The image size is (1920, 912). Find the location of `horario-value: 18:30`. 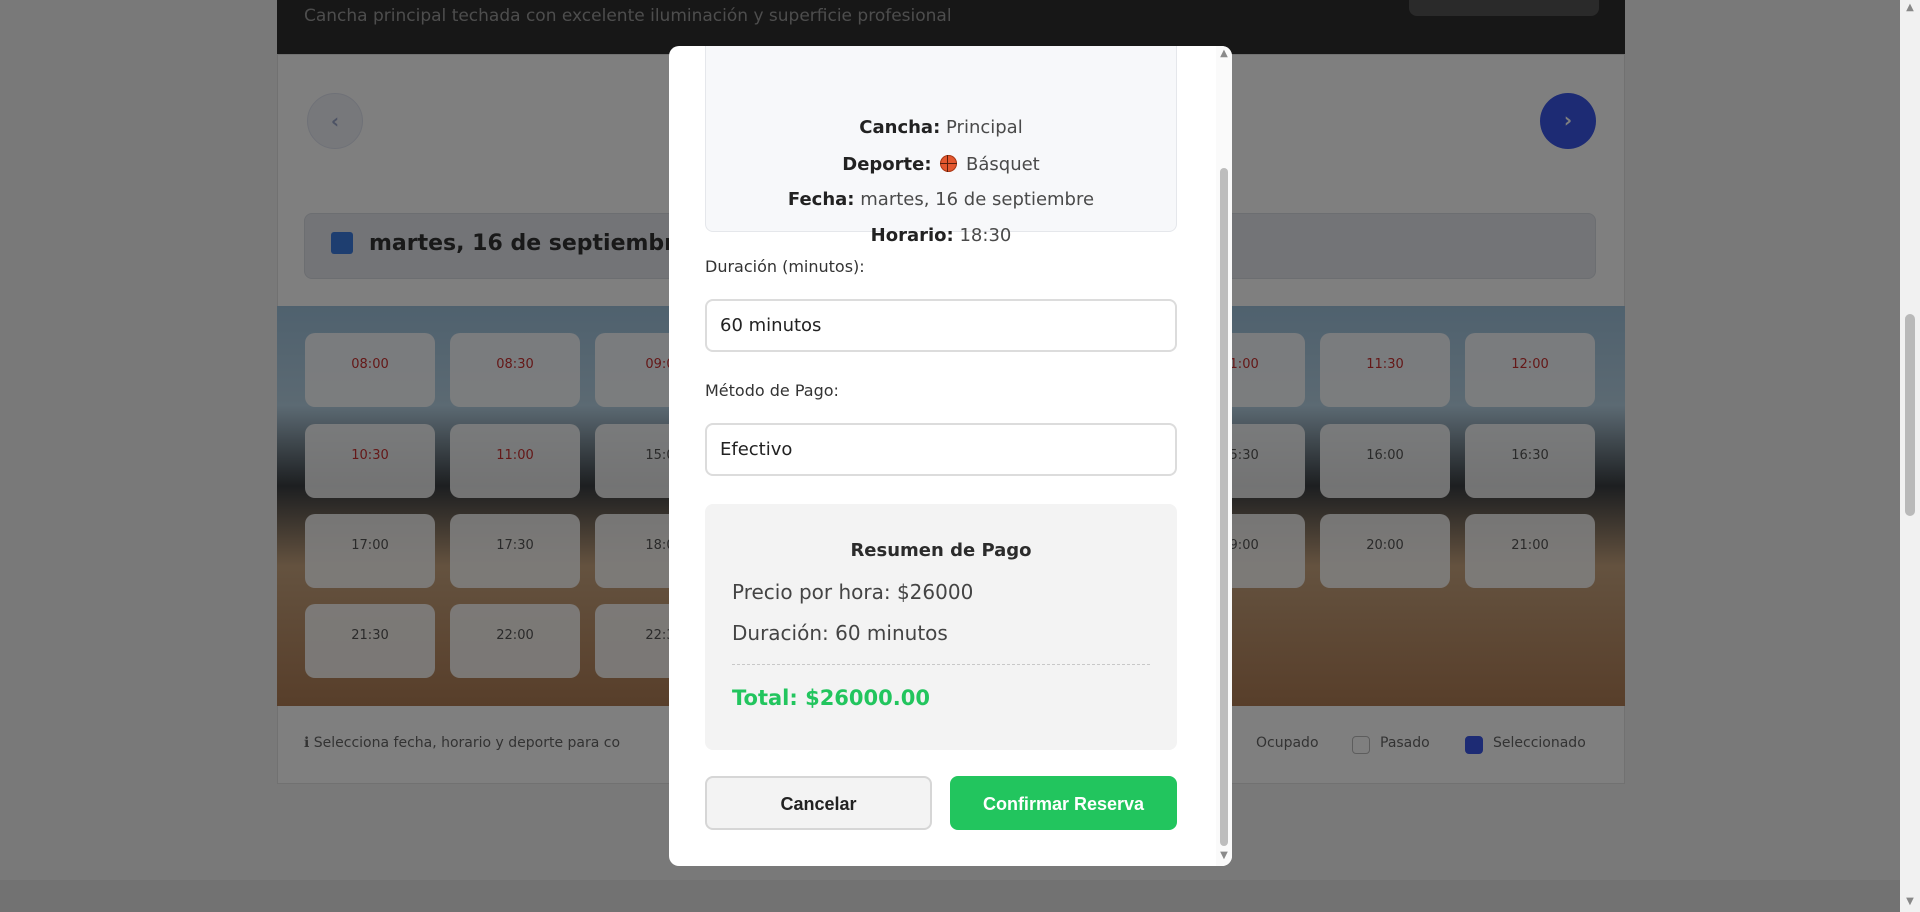

horario-value: 18:30 is located at coordinates (985, 235).